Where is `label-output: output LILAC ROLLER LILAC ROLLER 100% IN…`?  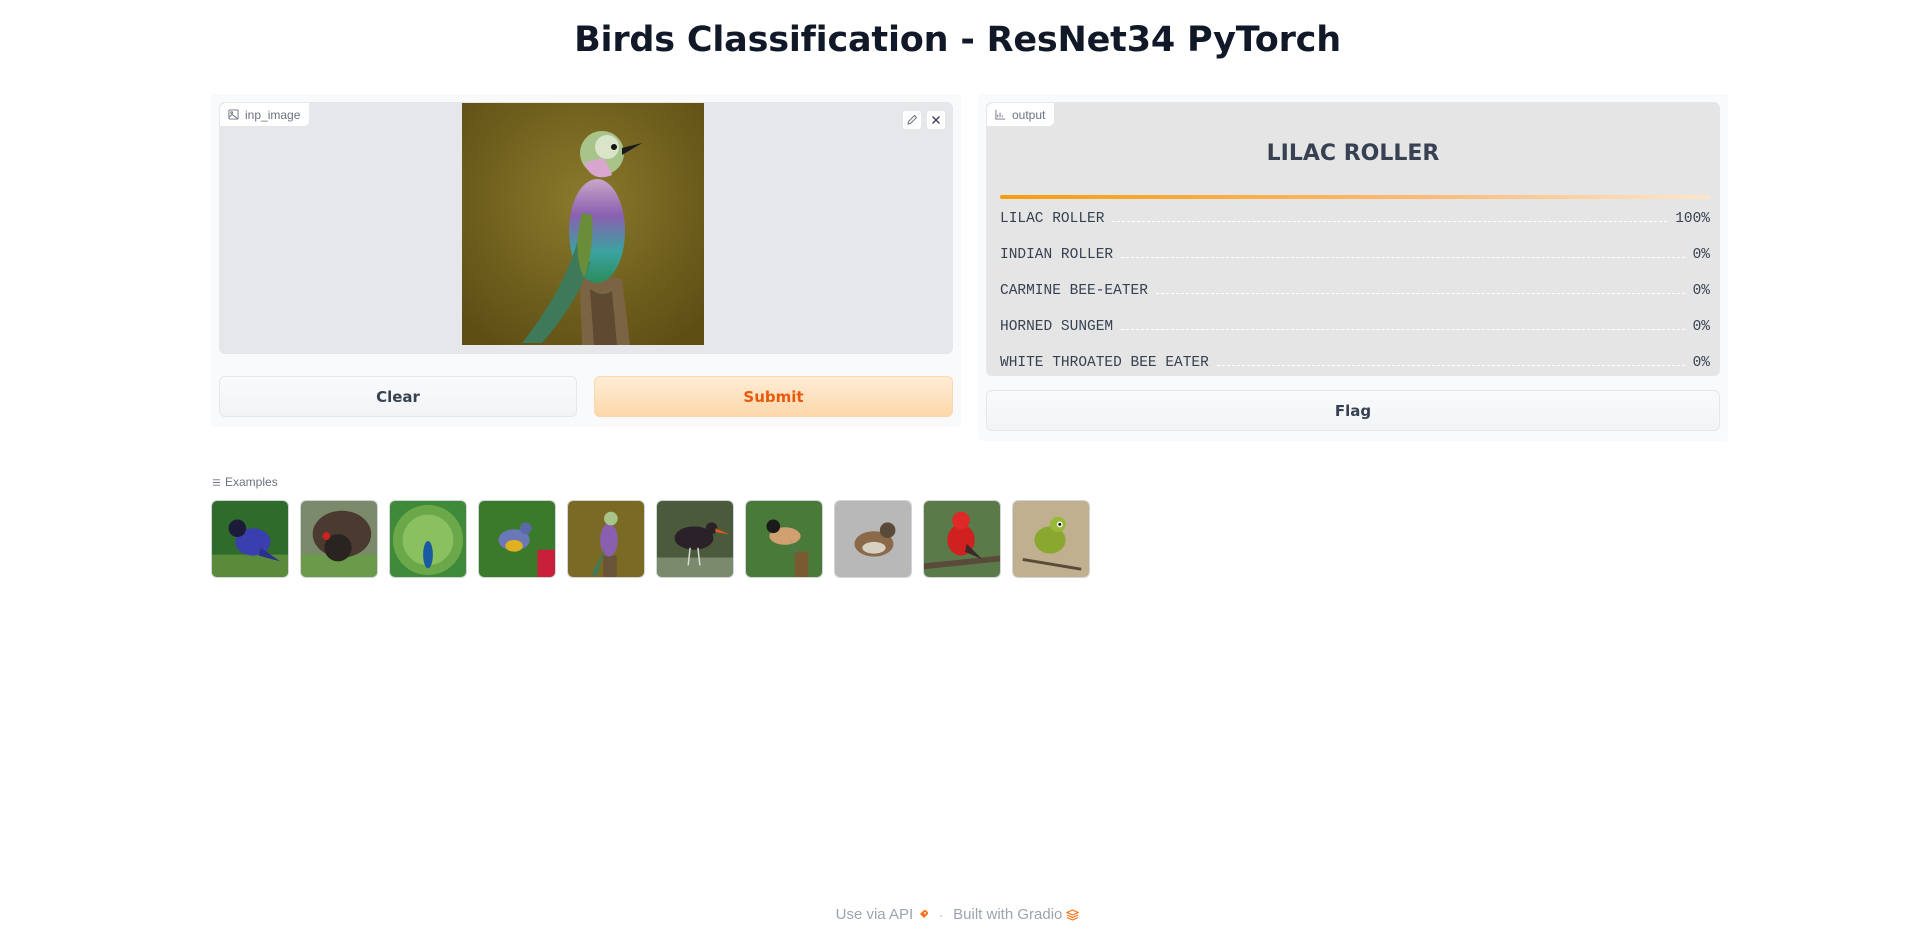 label-output: output LILAC ROLLER LILAC ROLLER 100% IN… is located at coordinates (1353, 239).